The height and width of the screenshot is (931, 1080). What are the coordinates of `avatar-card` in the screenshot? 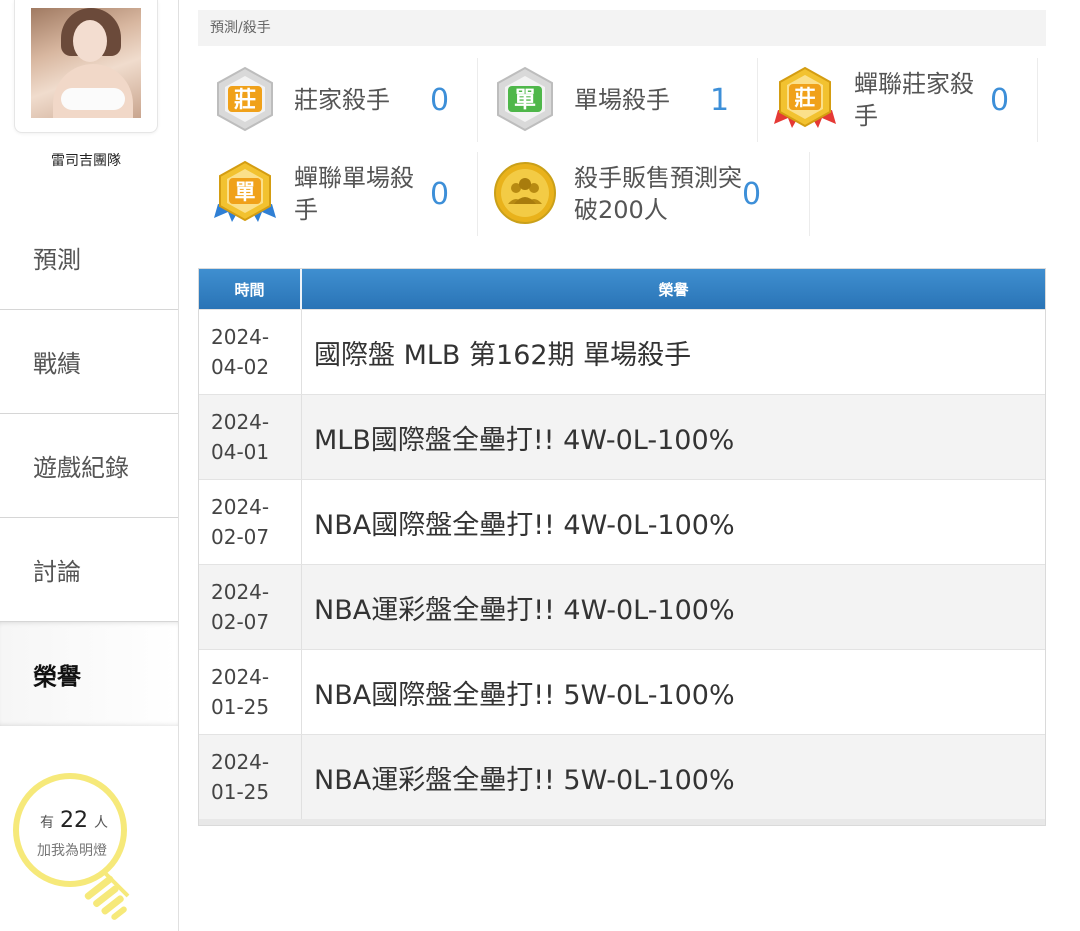 It's located at (86, 66).